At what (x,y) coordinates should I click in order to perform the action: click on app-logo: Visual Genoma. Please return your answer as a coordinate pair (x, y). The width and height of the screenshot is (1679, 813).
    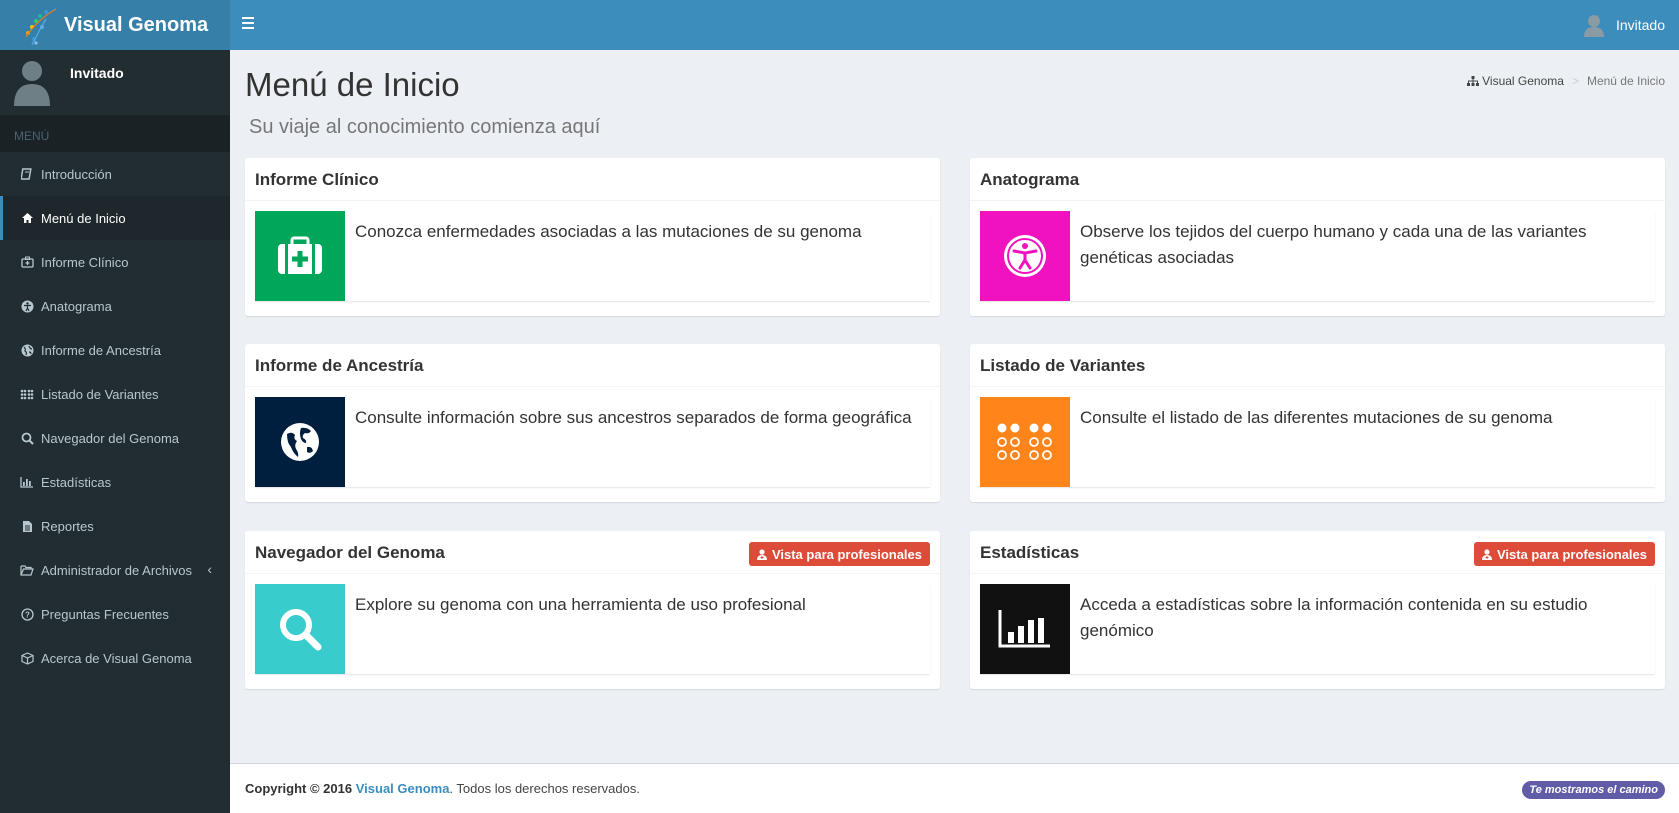
    Looking at the image, I should click on (115, 25).